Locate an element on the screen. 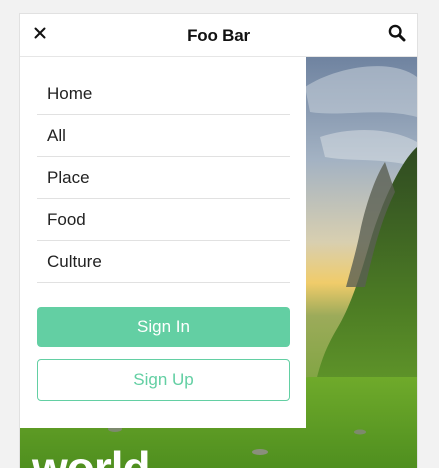  menu-item-food: Food is located at coordinates (163, 220).